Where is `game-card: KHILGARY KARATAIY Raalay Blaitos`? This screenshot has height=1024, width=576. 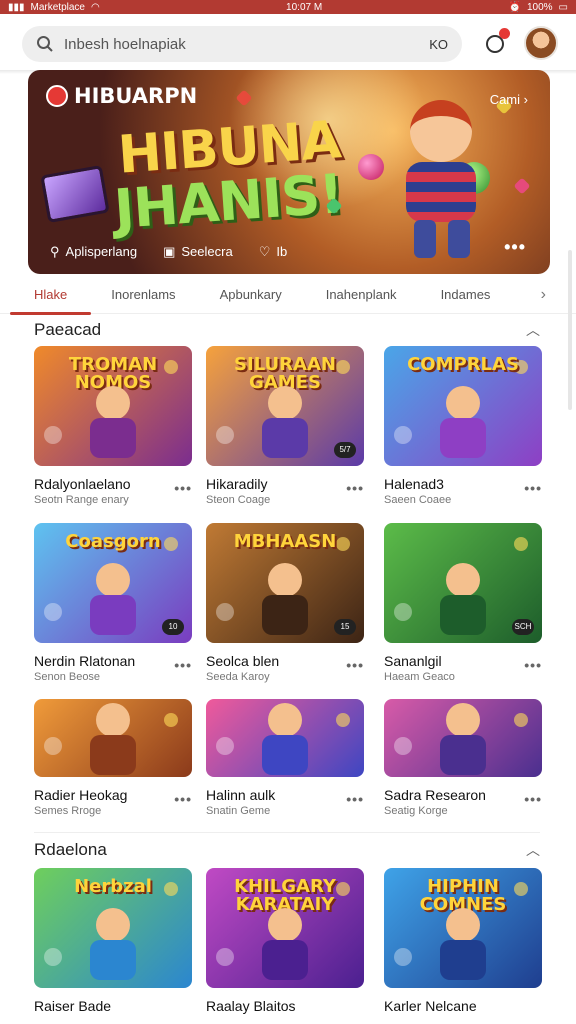
game-card: KHILGARY KARATAIY Raalay Blaitos is located at coordinates (285, 941).